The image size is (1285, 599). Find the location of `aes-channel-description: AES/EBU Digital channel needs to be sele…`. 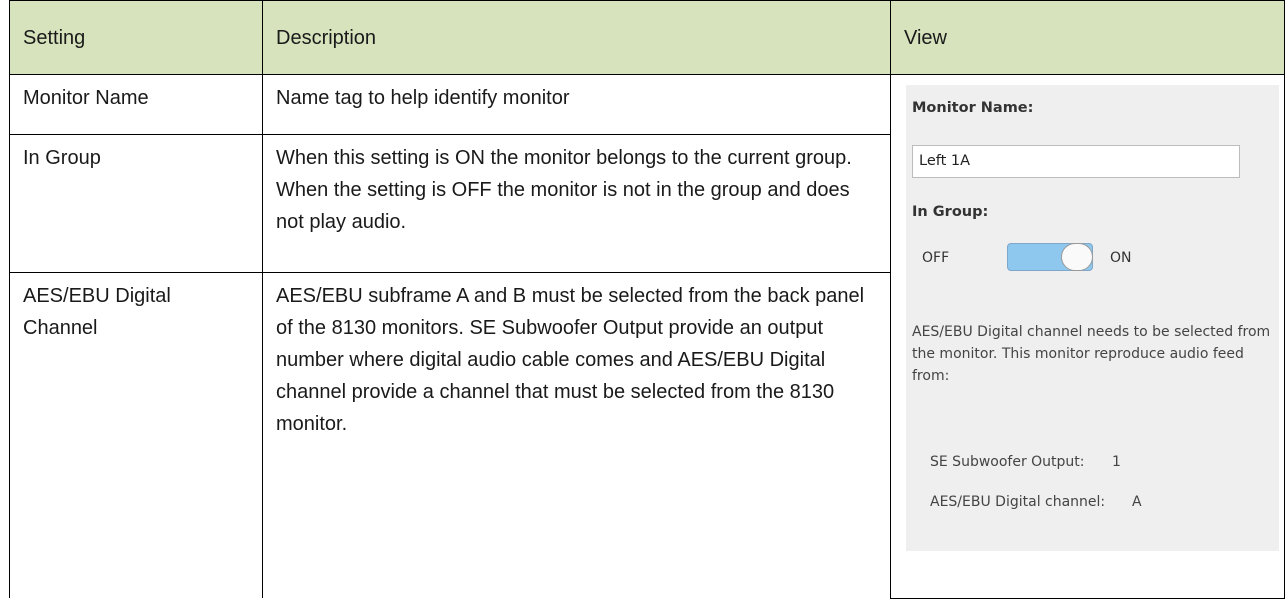

aes-channel-description: AES/EBU Digital channel needs to be sele… is located at coordinates (1091, 354).